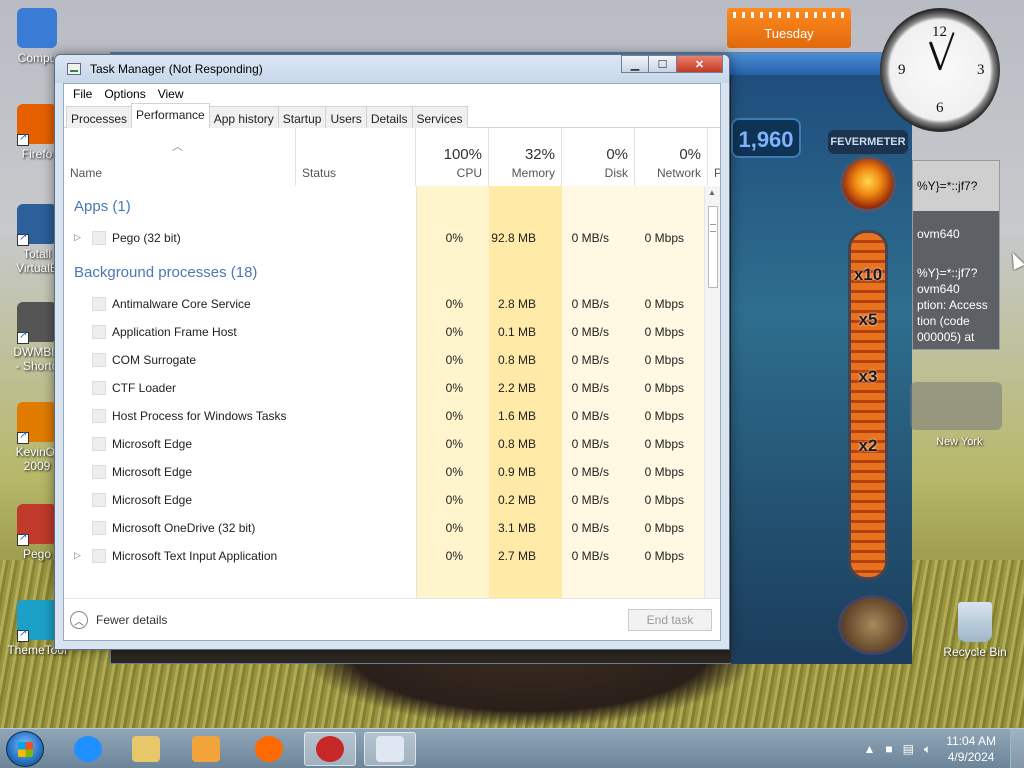 This screenshot has height=768, width=1024. What do you see at coordinates (516, 388) in the screenshot?
I see `process-memory-value: 2.2 MB` at bounding box center [516, 388].